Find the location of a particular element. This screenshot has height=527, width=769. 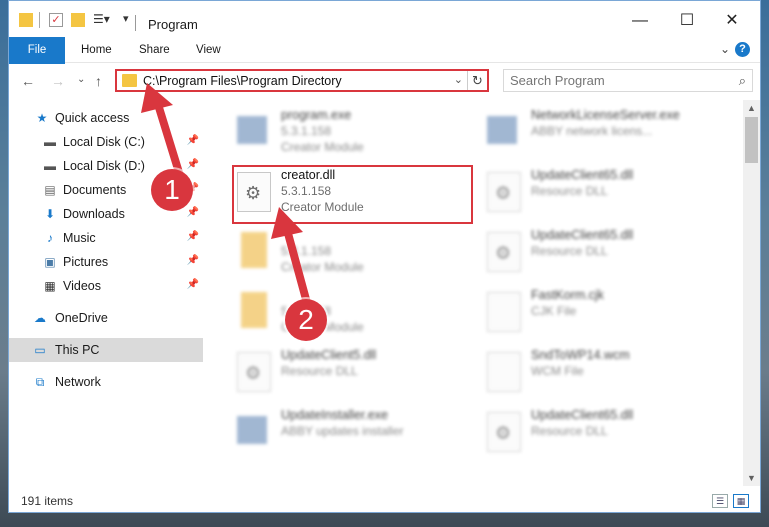

arrow-1-shaft is located at coordinates (169, 140).